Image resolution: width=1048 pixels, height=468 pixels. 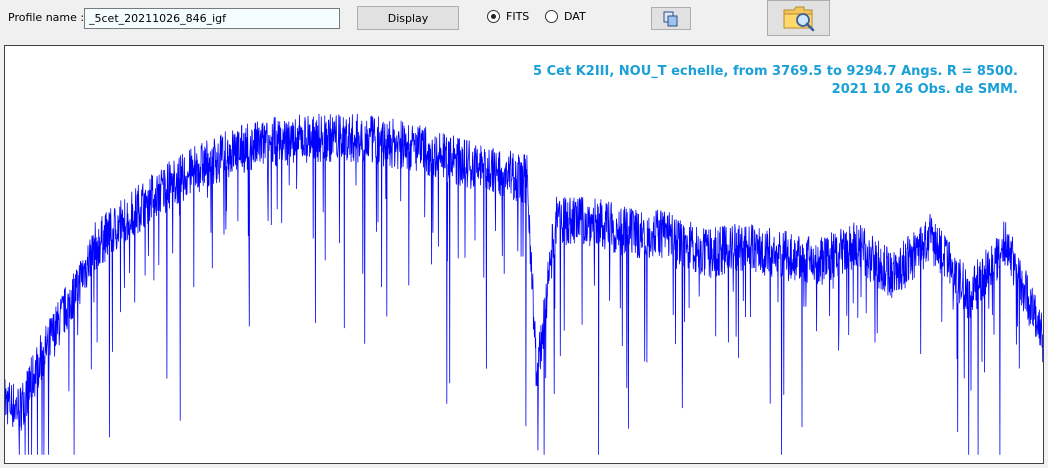 I want to click on fits-radio-label: FITS, so click(x=518, y=16).